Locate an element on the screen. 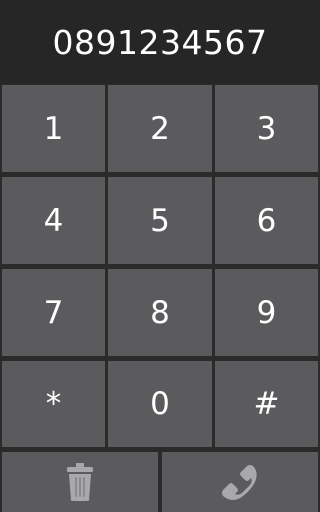 The width and height of the screenshot is (320, 512). delete-button is located at coordinates (80, 482).